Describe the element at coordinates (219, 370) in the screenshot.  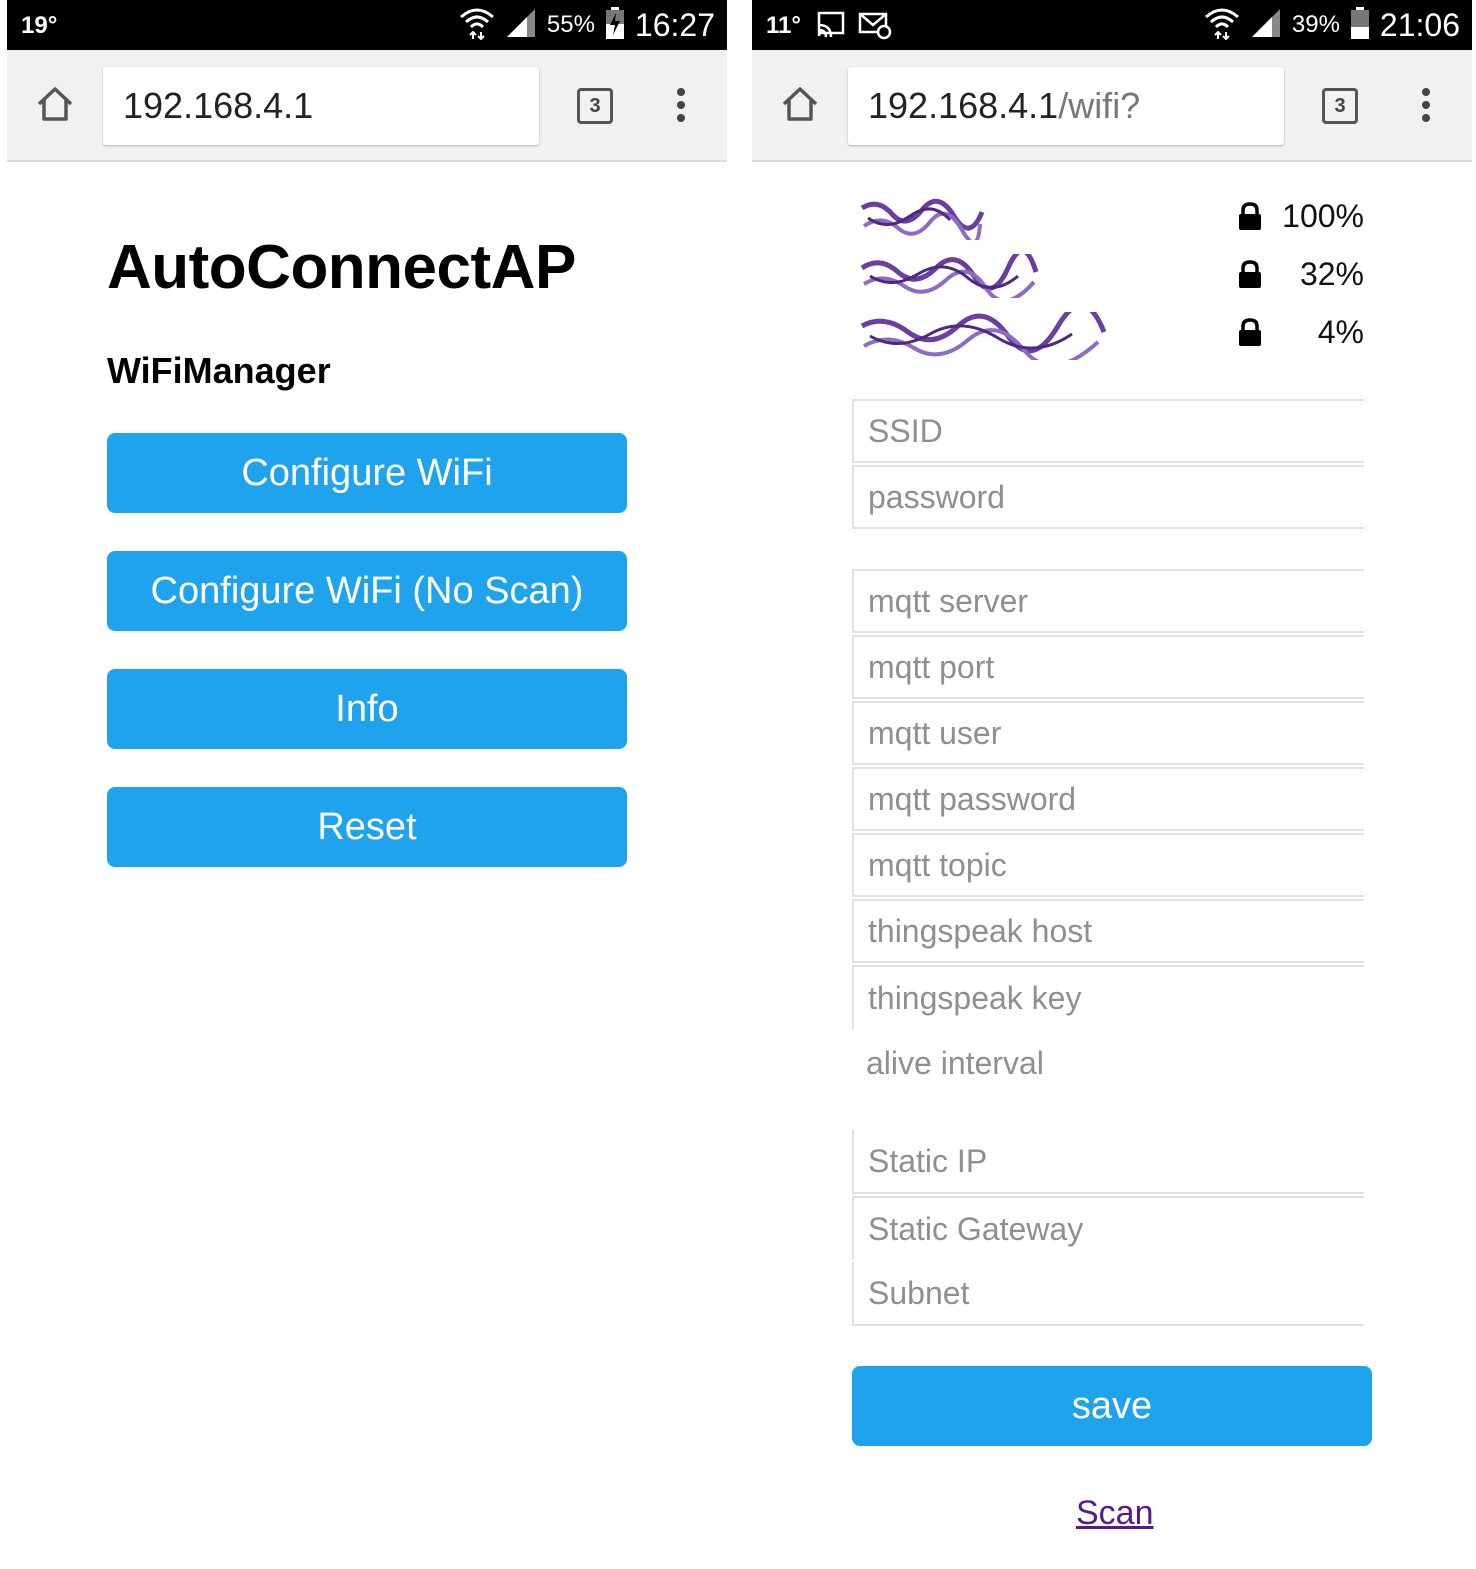
I see `page-subtitle: WiFiManager` at that location.